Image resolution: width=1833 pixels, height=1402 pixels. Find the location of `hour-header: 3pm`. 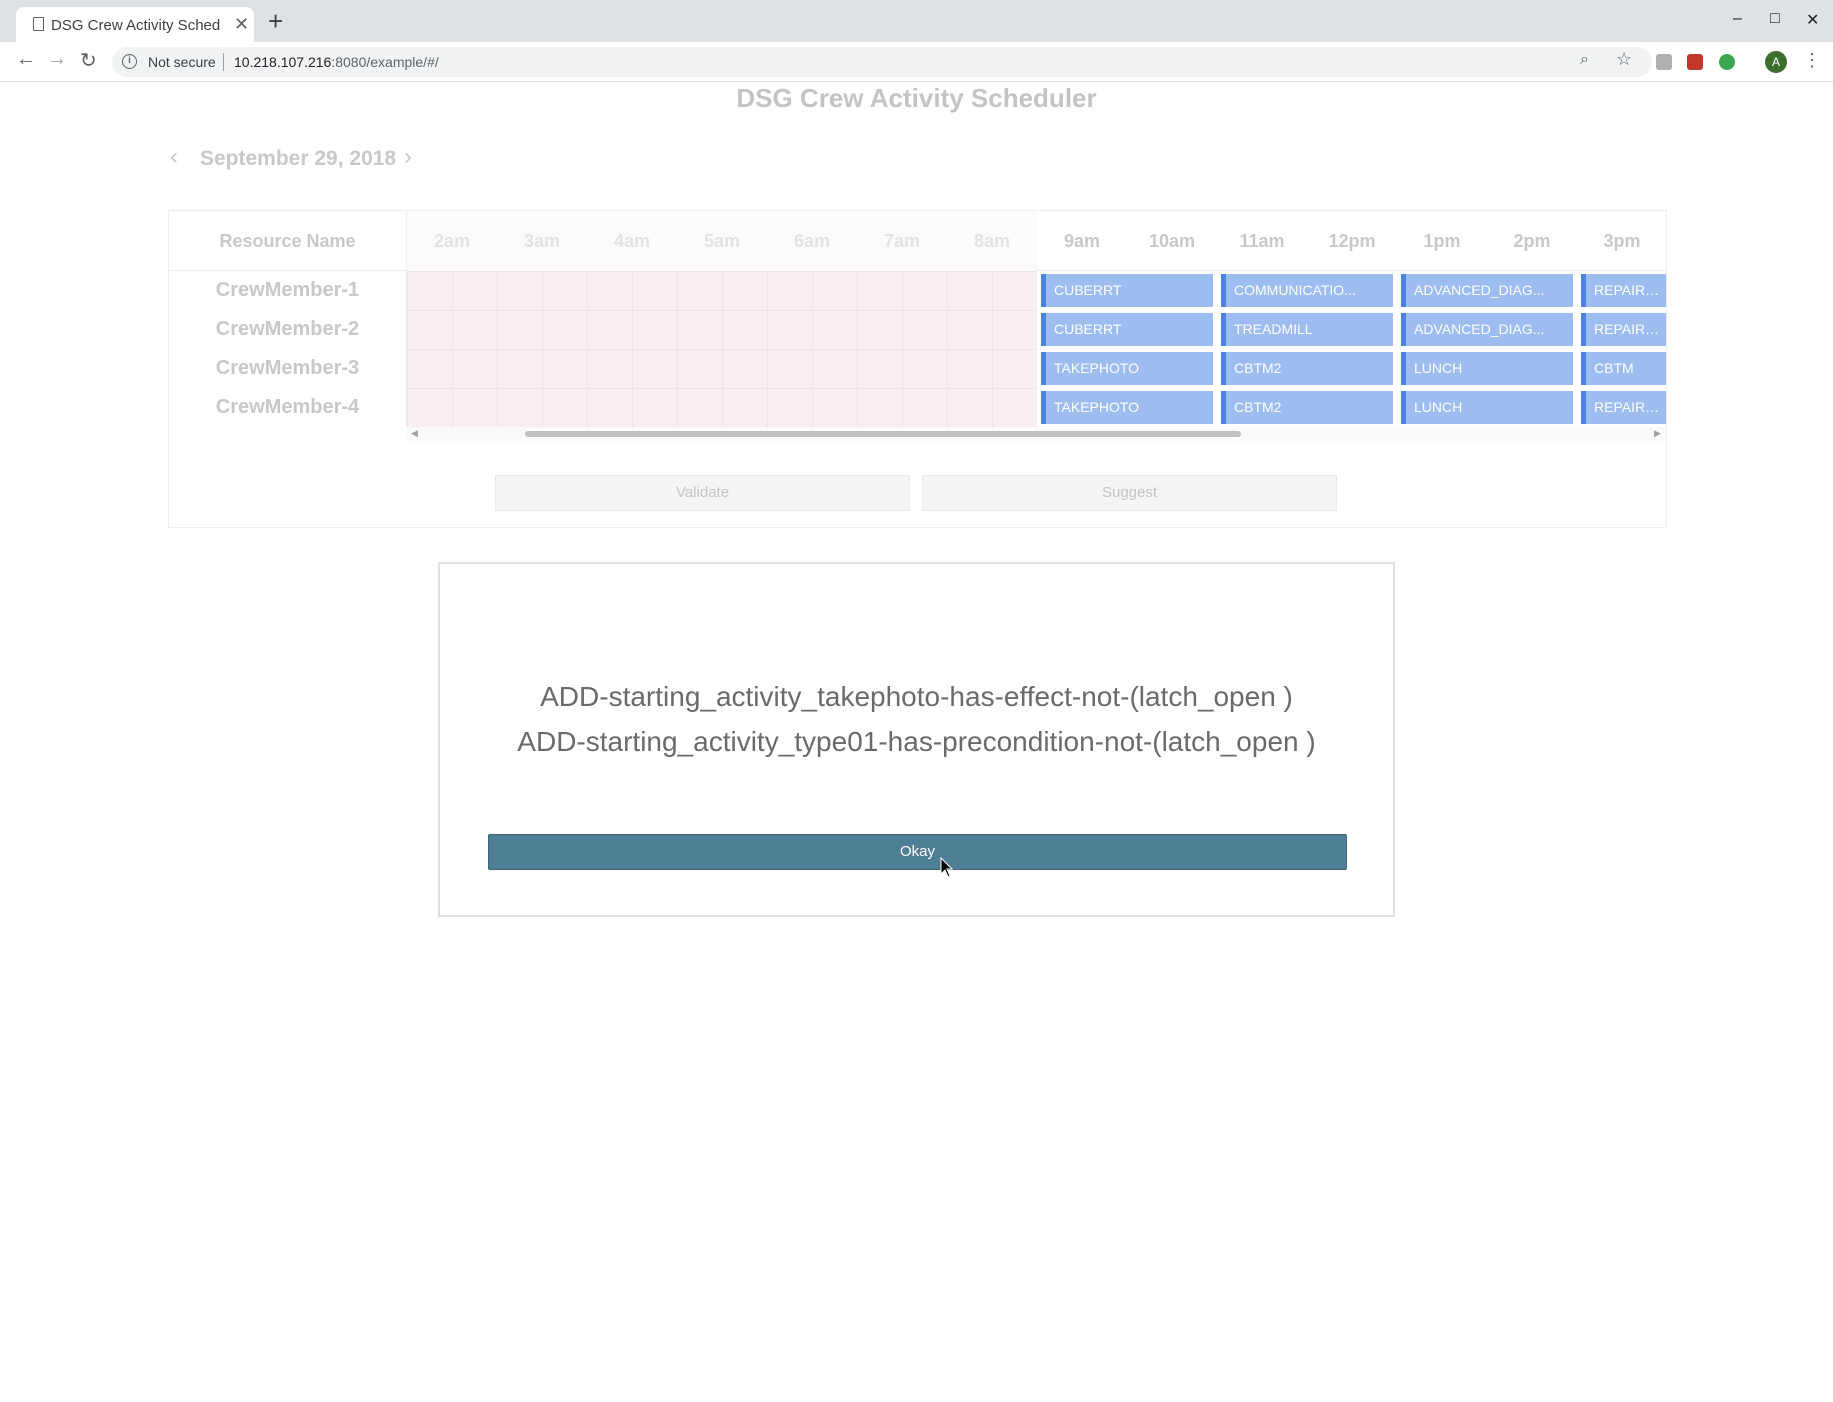

hour-header: 3pm is located at coordinates (1622, 241).